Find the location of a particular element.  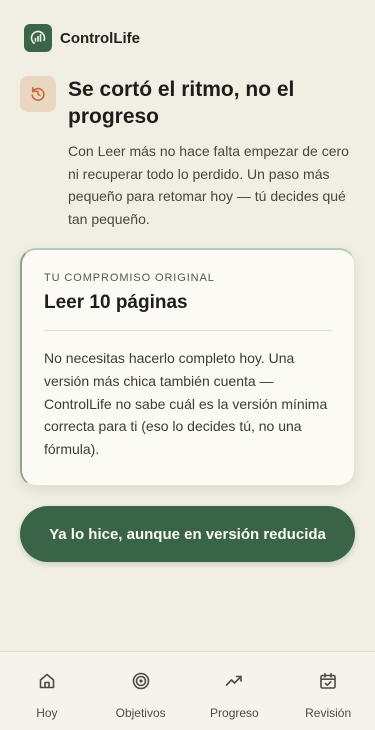

bottom-nav: Hoy Objetivos Progreso Revisión is located at coordinates (187, 690).